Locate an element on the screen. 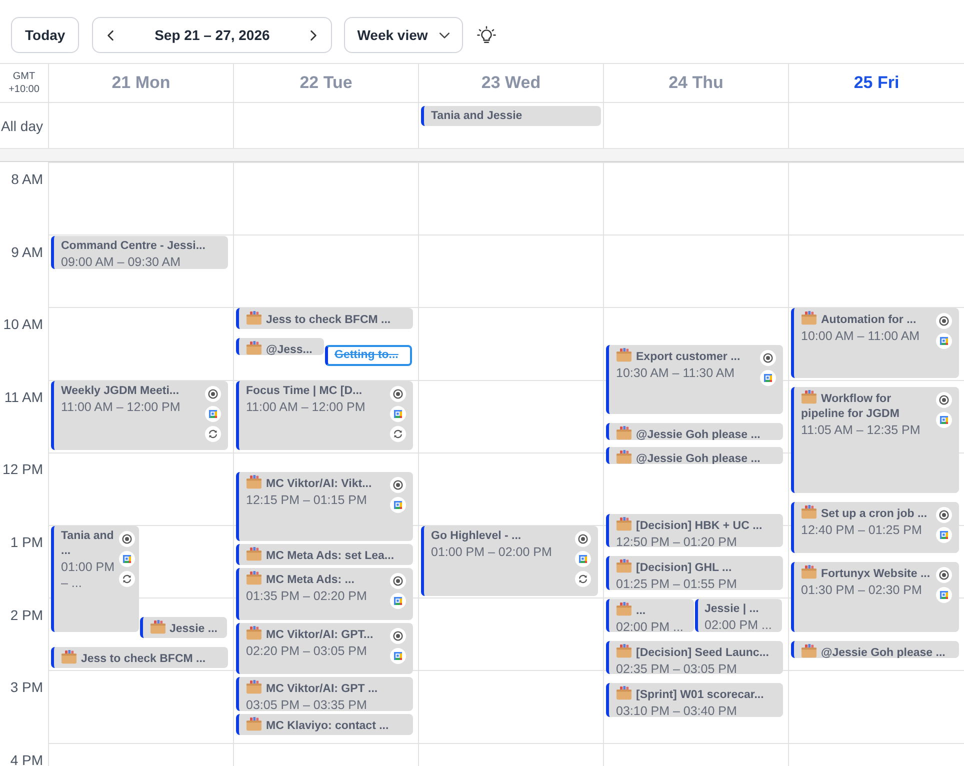  timezone-label: GMT +10:00 is located at coordinates (24, 83).